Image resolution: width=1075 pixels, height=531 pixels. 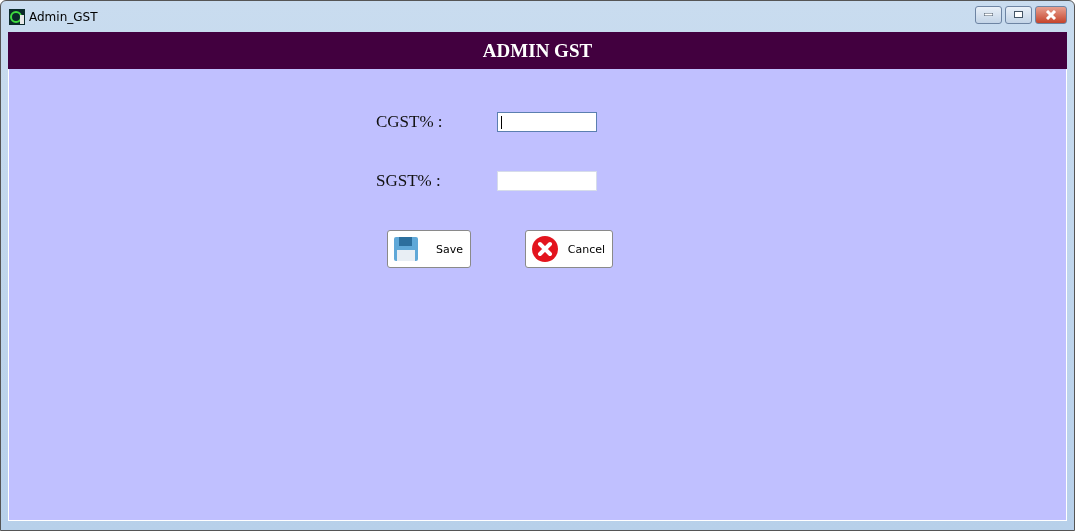 What do you see at coordinates (409, 122) in the screenshot?
I see `field-label: CGST% :` at bounding box center [409, 122].